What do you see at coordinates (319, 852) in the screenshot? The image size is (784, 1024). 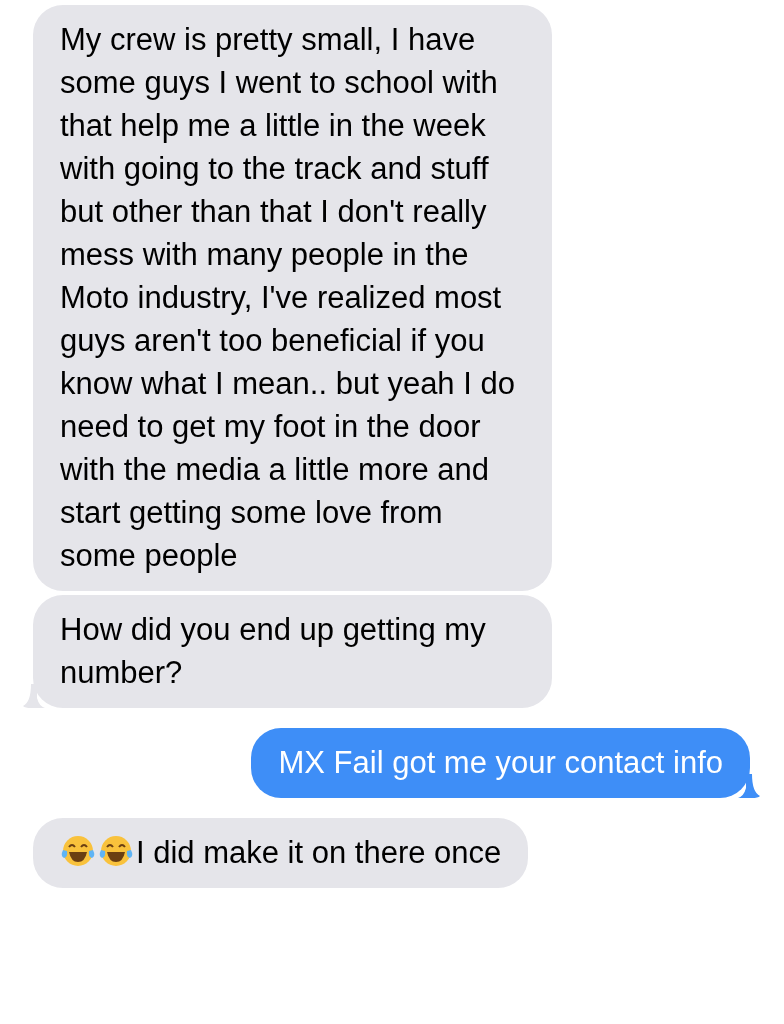 I see `message-text: I did make it on there once` at bounding box center [319, 852].